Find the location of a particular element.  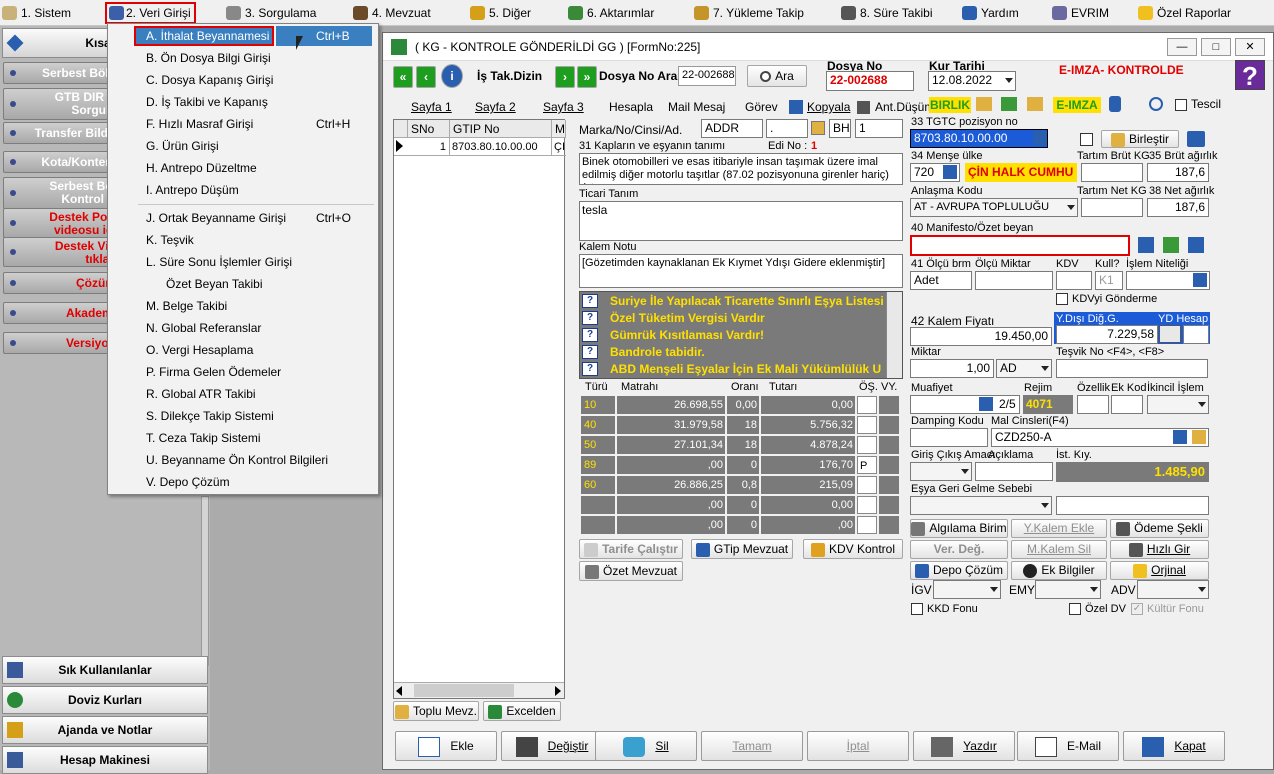

arrow-right-icon is located at coordinates (558, 691).